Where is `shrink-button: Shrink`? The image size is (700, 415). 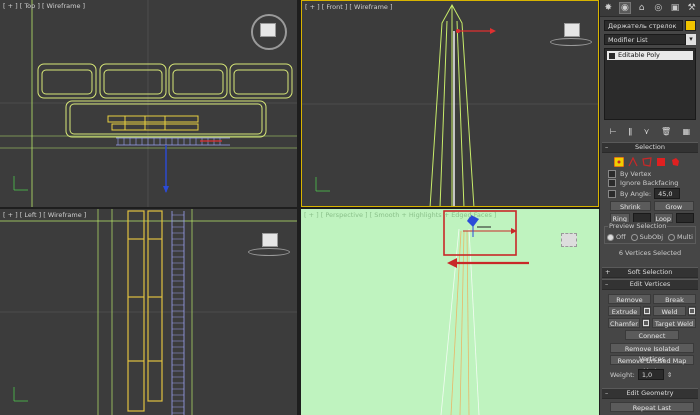
shrink-button: Shrink is located at coordinates (630, 206).